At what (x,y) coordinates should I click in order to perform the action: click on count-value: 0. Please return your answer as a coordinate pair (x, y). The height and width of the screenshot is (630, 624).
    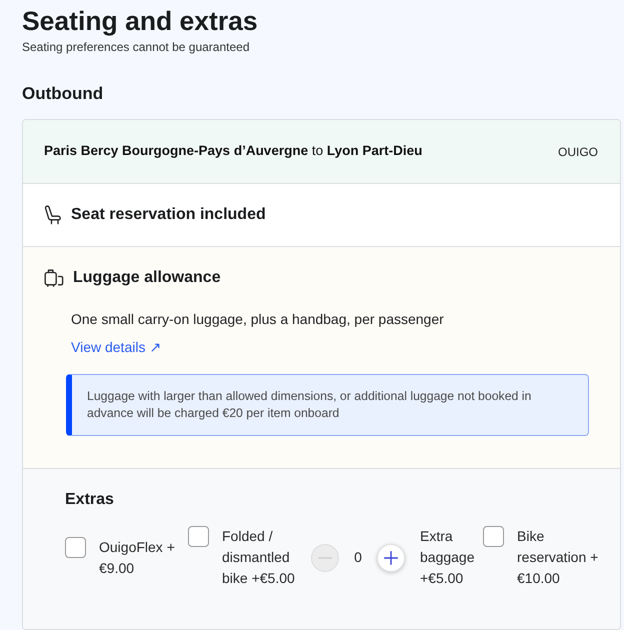
    Looking at the image, I should click on (358, 557).